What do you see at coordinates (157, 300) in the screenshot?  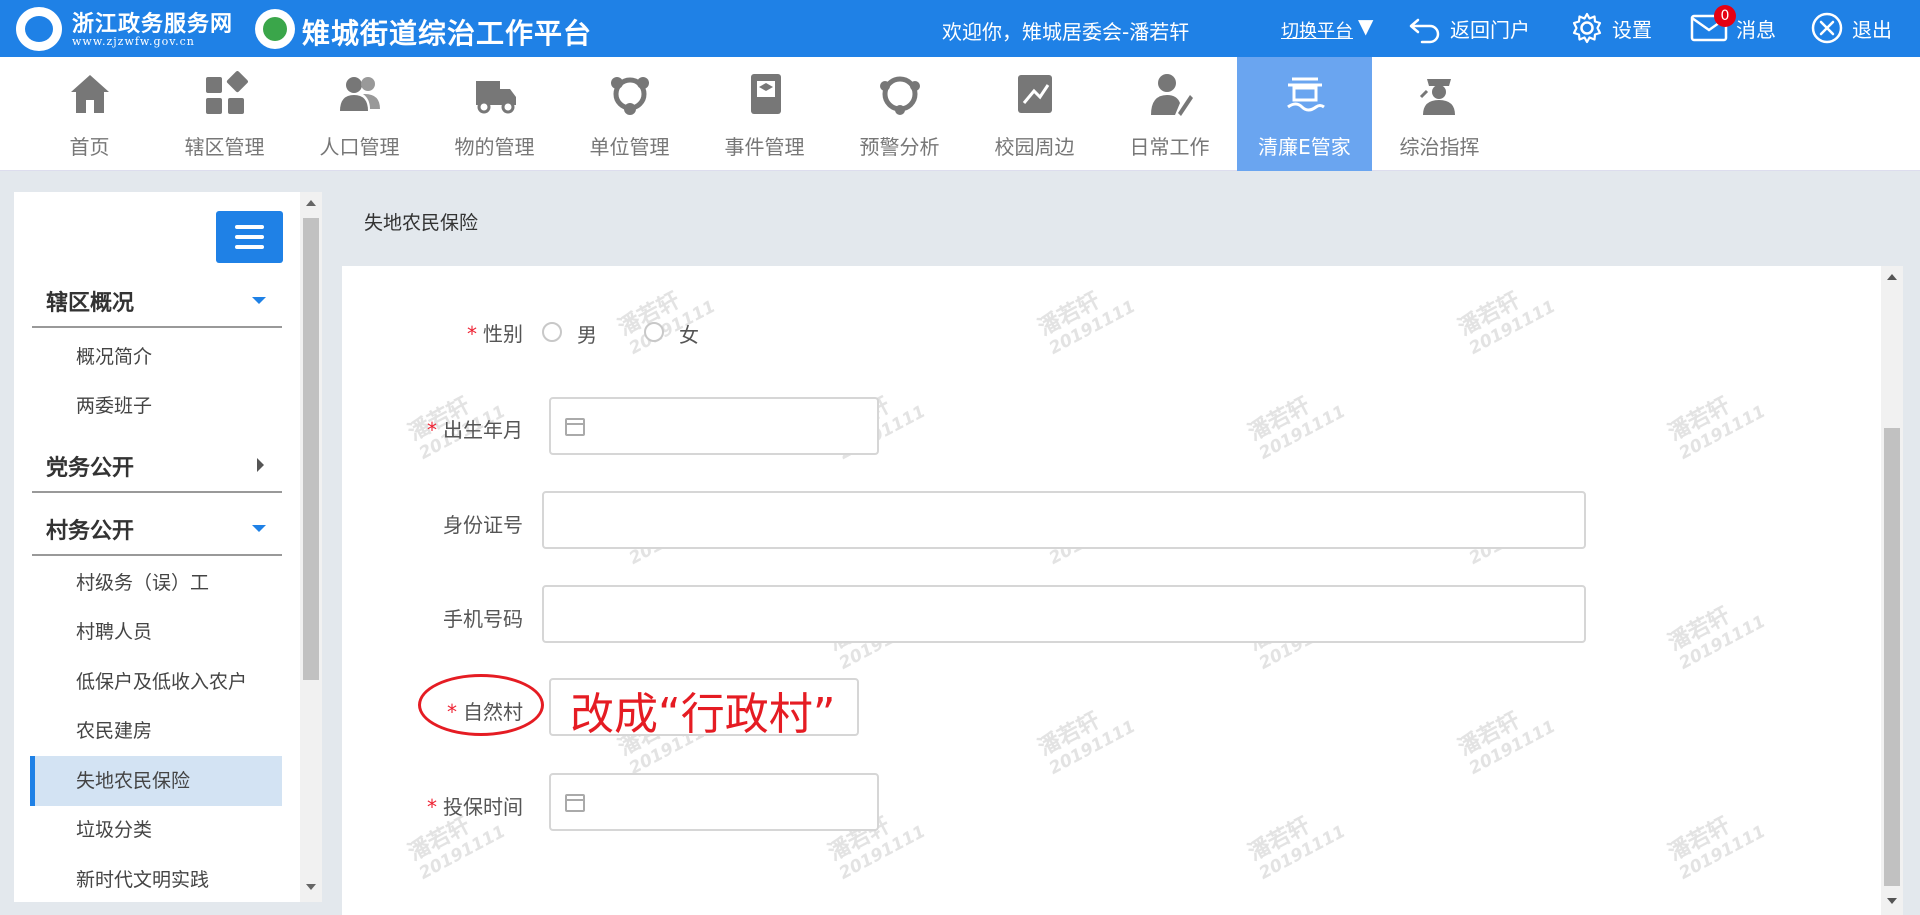 I see `sidebar-group-overview: 辖区概况` at bounding box center [157, 300].